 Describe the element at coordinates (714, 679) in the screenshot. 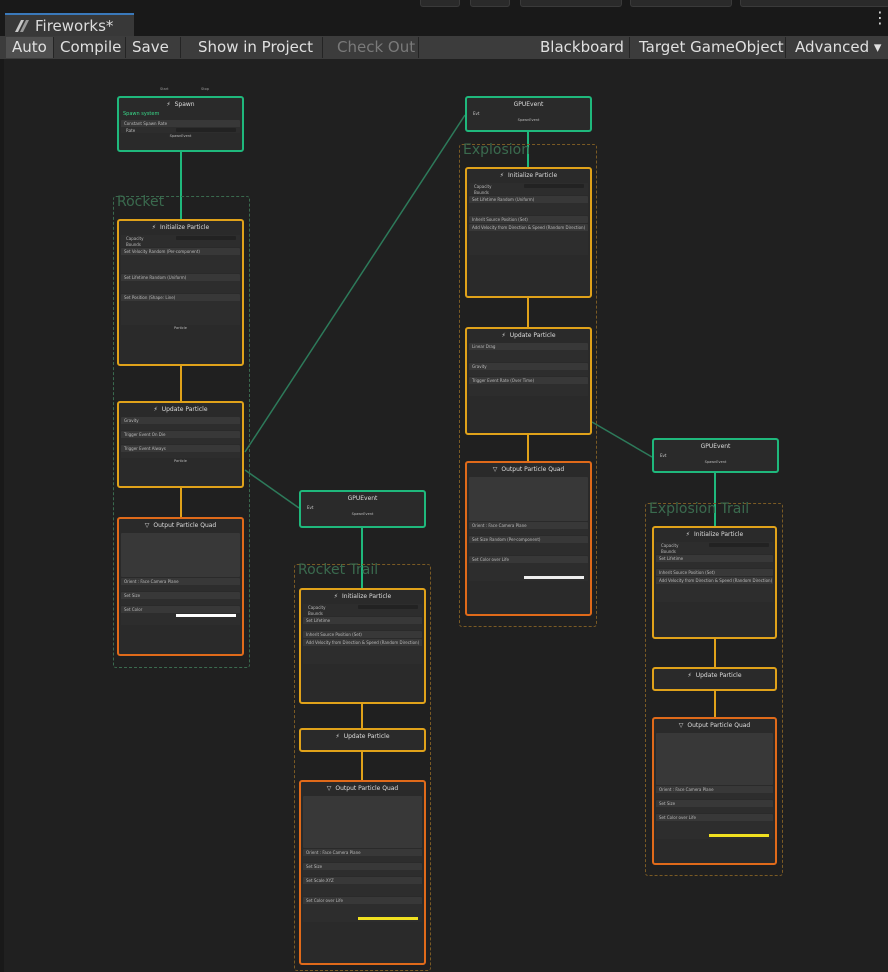

I see `explosion-trail-update-context: ⚡ Update Particle` at that location.